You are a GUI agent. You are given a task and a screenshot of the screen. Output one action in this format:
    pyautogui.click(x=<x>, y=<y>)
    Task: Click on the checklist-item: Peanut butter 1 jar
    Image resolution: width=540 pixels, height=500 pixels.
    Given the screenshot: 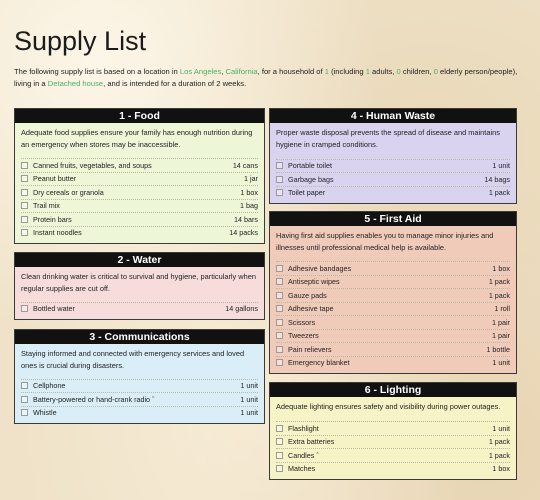 What is the action you would take?
    pyautogui.click(x=139, y=178)
    